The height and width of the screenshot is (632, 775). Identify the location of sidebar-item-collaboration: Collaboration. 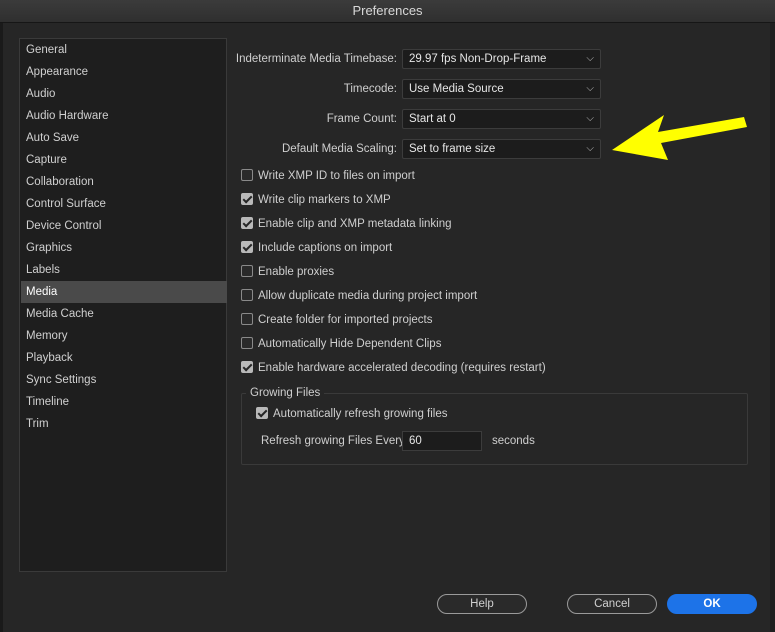
(124, 182).